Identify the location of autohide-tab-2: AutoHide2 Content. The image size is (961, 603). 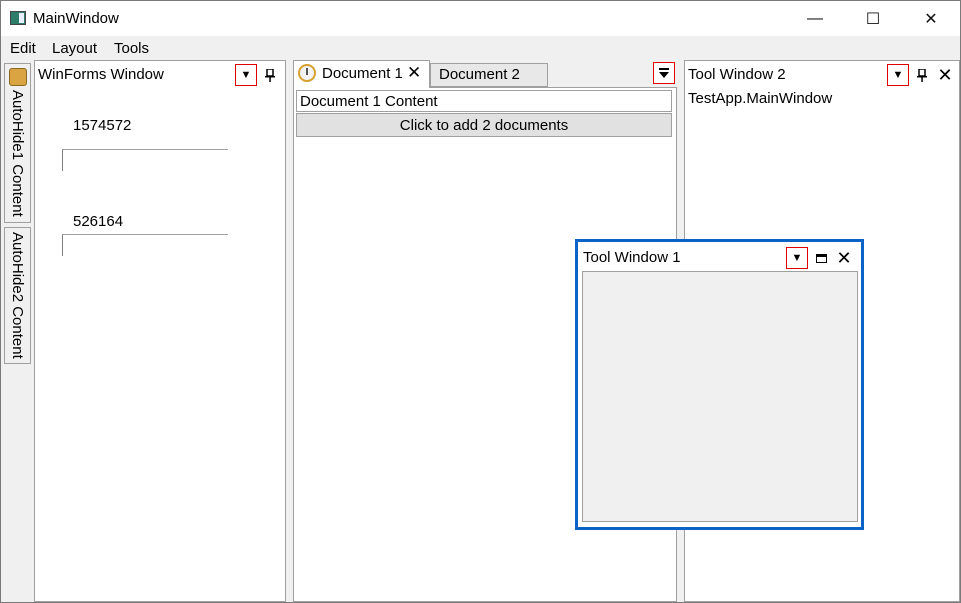
(17, 295).